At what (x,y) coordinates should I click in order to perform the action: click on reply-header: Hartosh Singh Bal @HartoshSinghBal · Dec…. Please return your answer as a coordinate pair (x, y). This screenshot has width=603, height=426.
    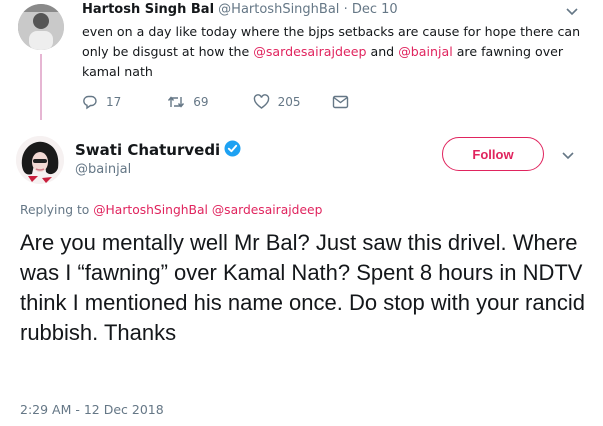
    Looking at the image, I should click on (240, 9).